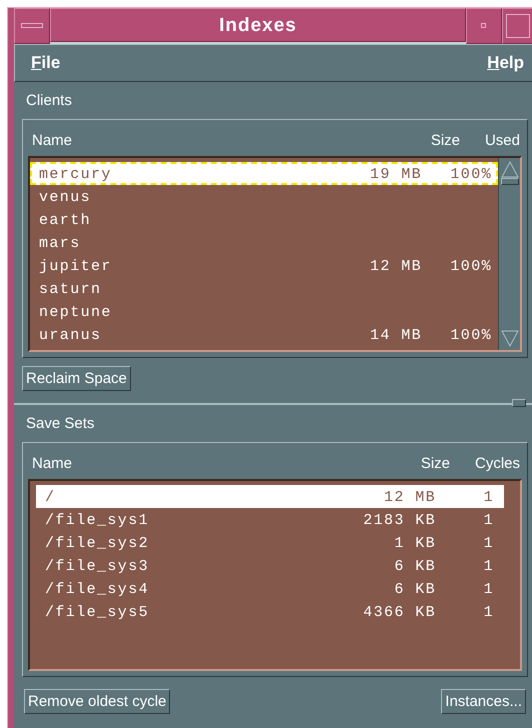  Describe the element at coordinates (264, 219) in the screenshot. I see `list-row: earth` at that location.